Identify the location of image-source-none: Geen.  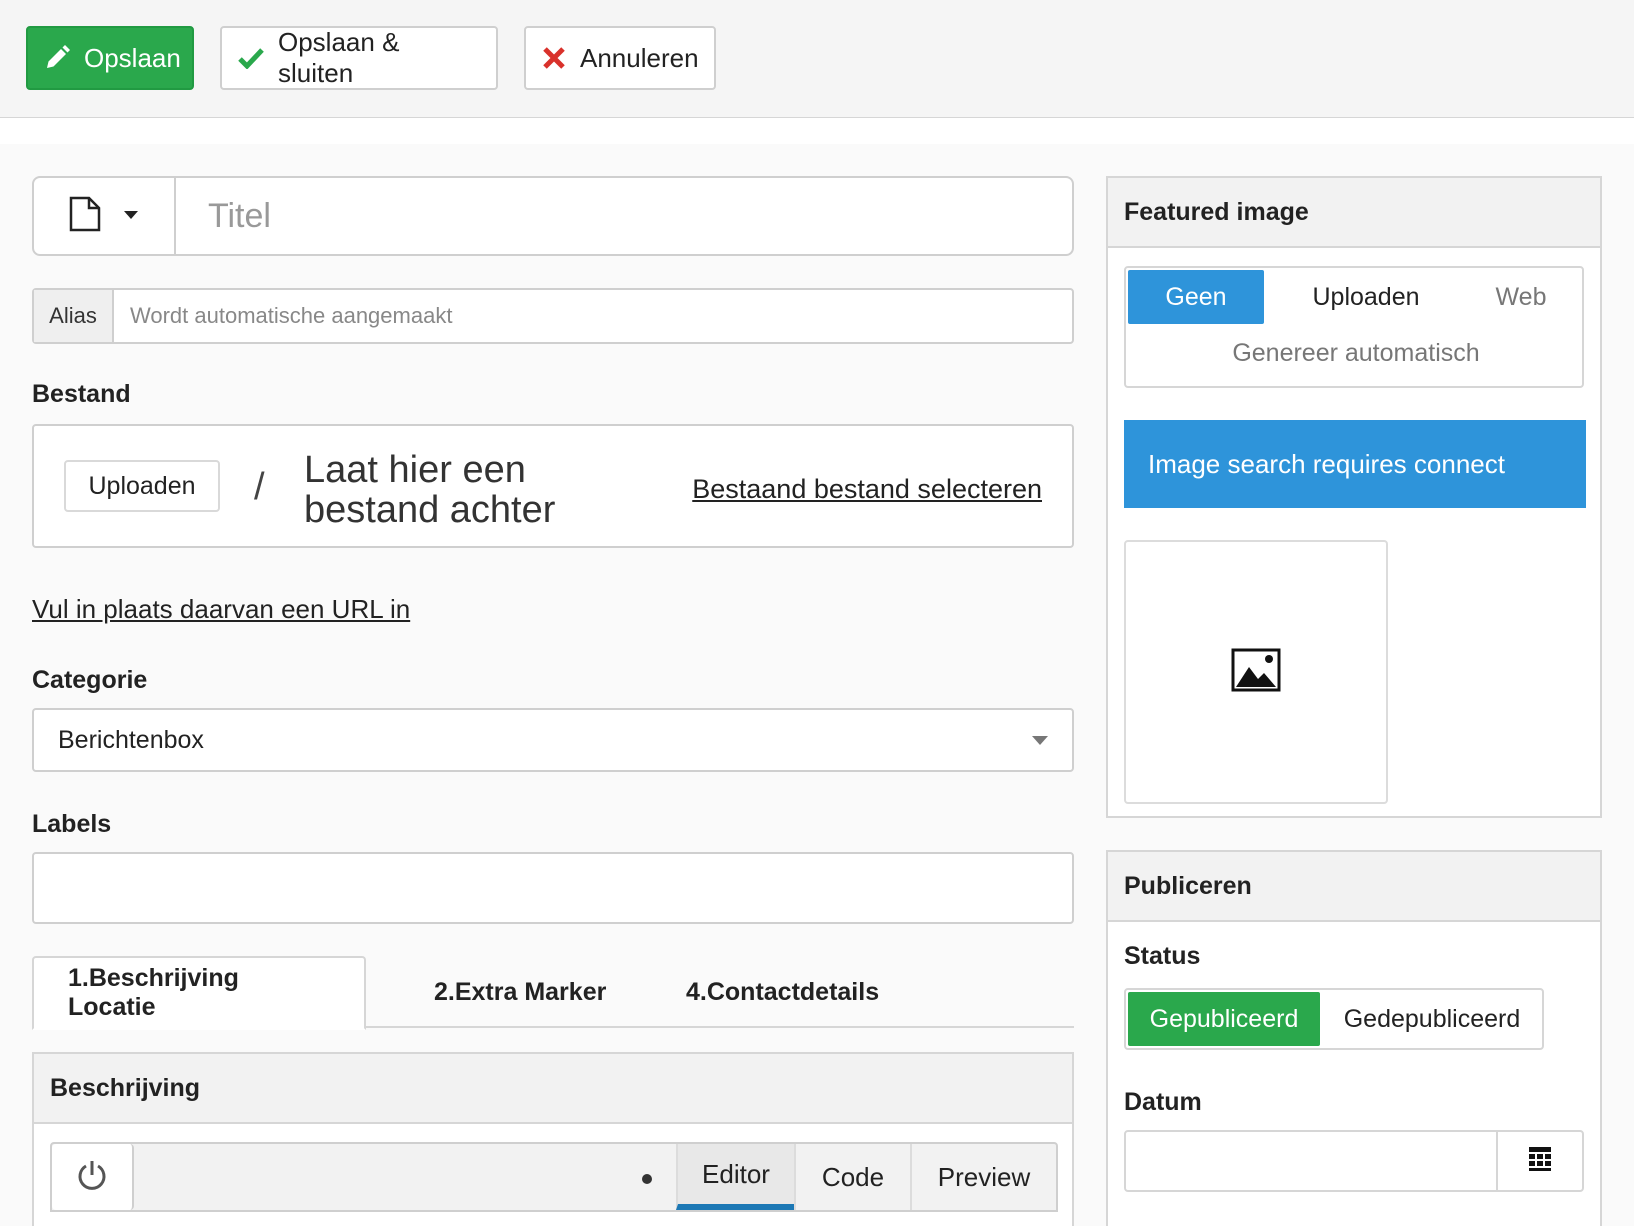
(1196, 297).